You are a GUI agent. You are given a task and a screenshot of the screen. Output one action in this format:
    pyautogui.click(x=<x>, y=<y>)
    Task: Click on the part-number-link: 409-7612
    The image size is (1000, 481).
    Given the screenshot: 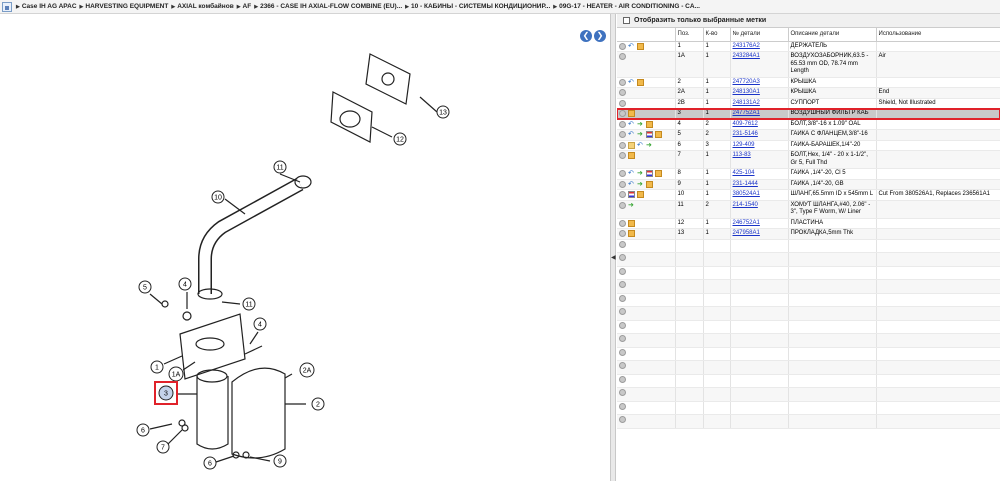 What is the action you would take?
    pyautogui.click(x=745, y=124)
    